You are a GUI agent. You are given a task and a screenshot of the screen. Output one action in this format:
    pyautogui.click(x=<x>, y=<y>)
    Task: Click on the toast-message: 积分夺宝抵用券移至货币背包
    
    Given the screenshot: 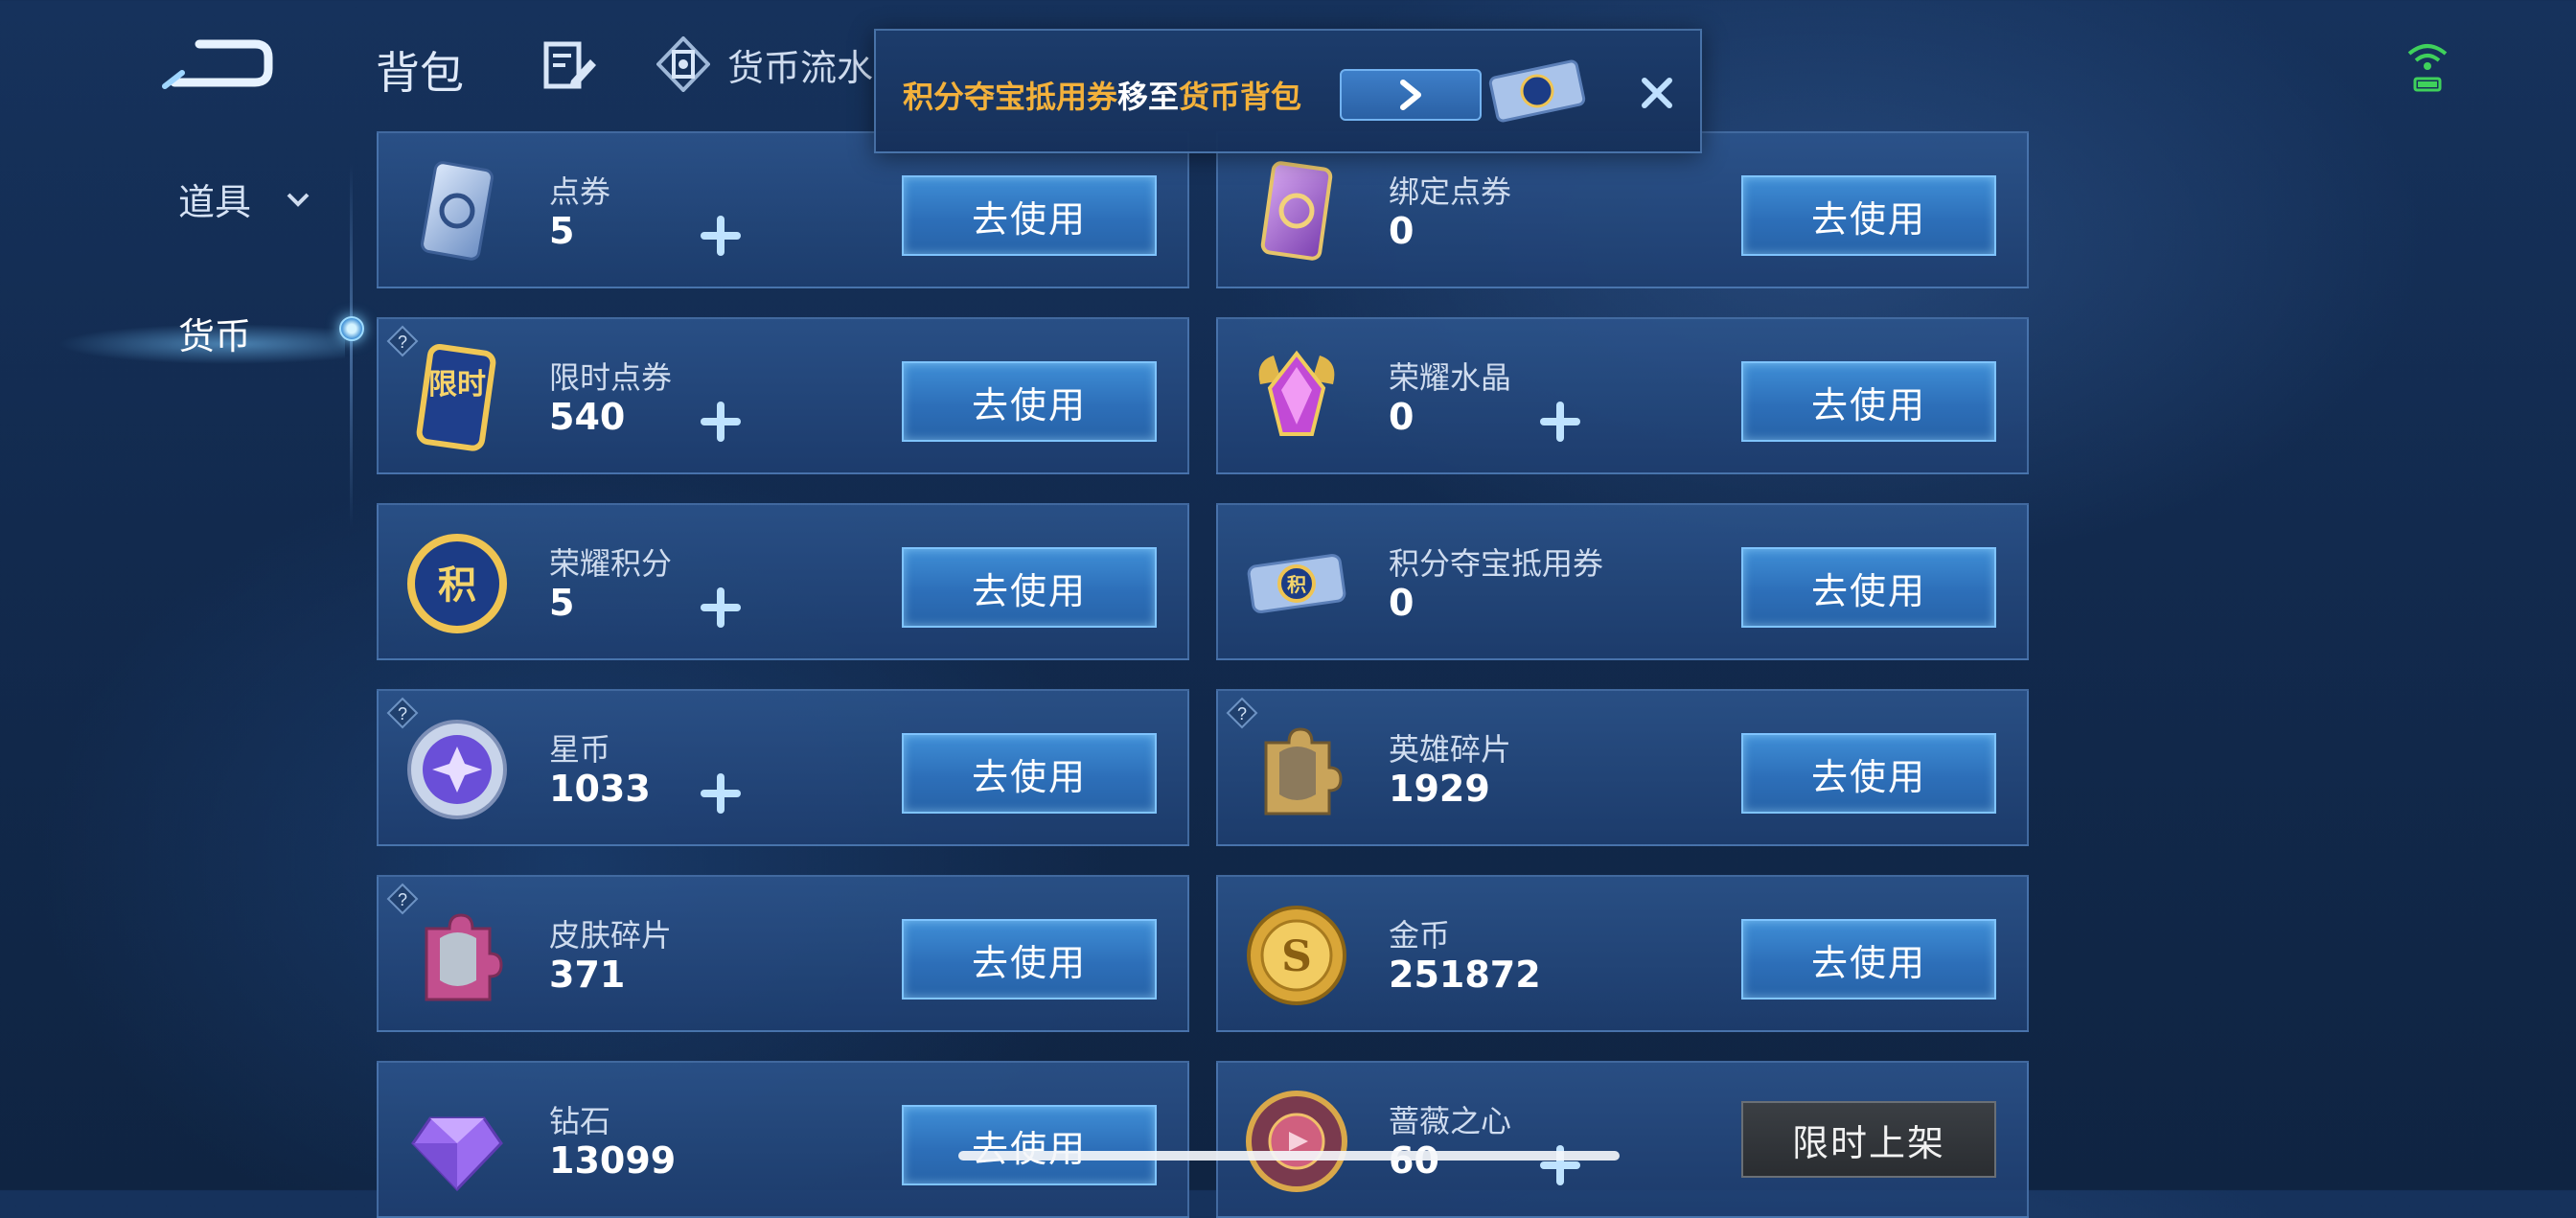 What is the action you would take?
    pyautogui.click(x=1102, y=95)
    